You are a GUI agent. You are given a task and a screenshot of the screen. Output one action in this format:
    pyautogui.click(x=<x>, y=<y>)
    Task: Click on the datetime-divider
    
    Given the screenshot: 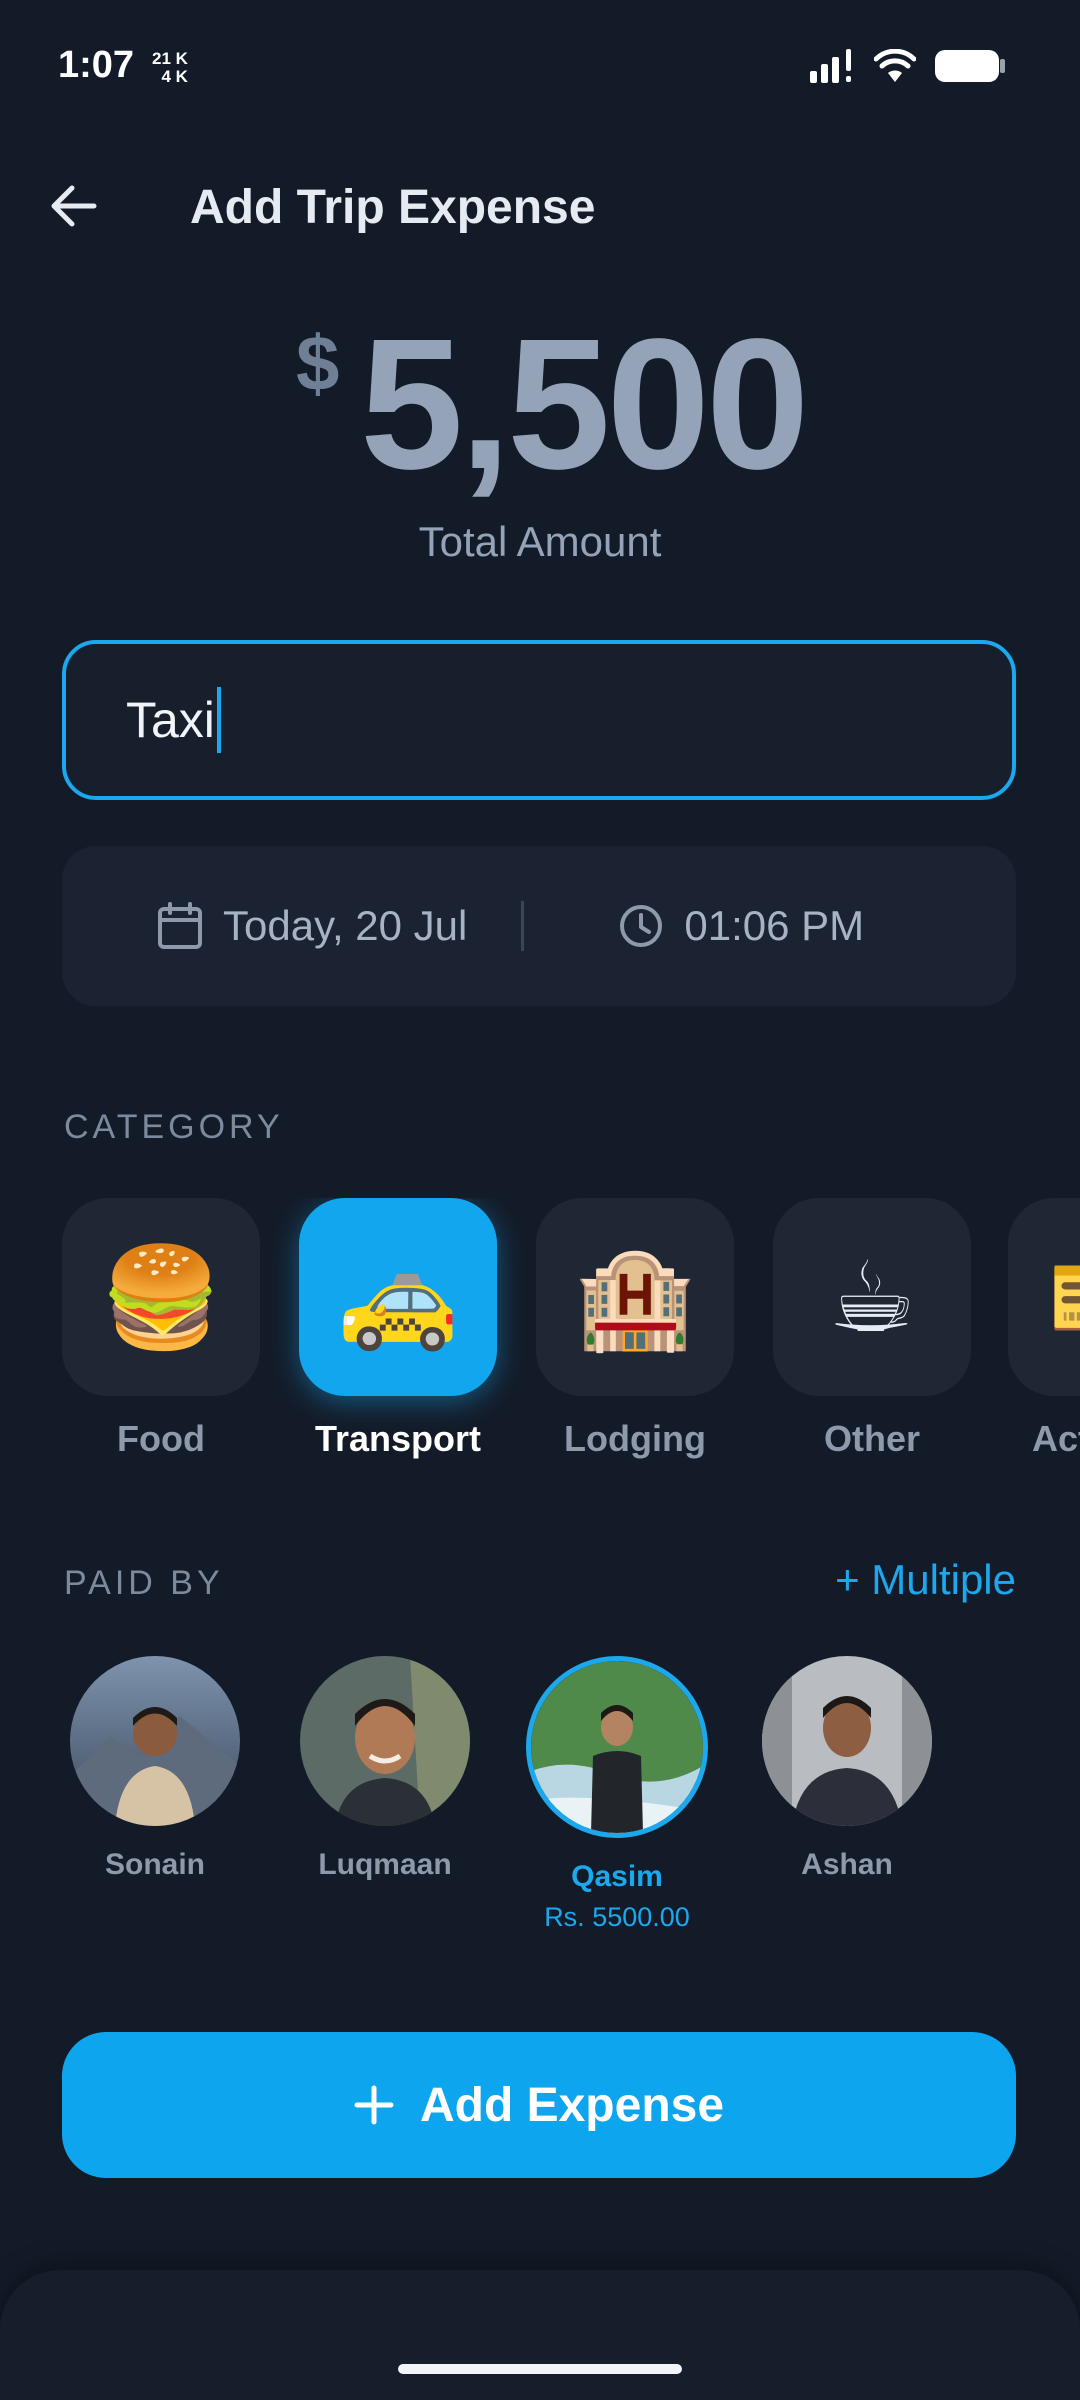 What is the action you would take?
    pyautogui.click(x=523, y=926)
    